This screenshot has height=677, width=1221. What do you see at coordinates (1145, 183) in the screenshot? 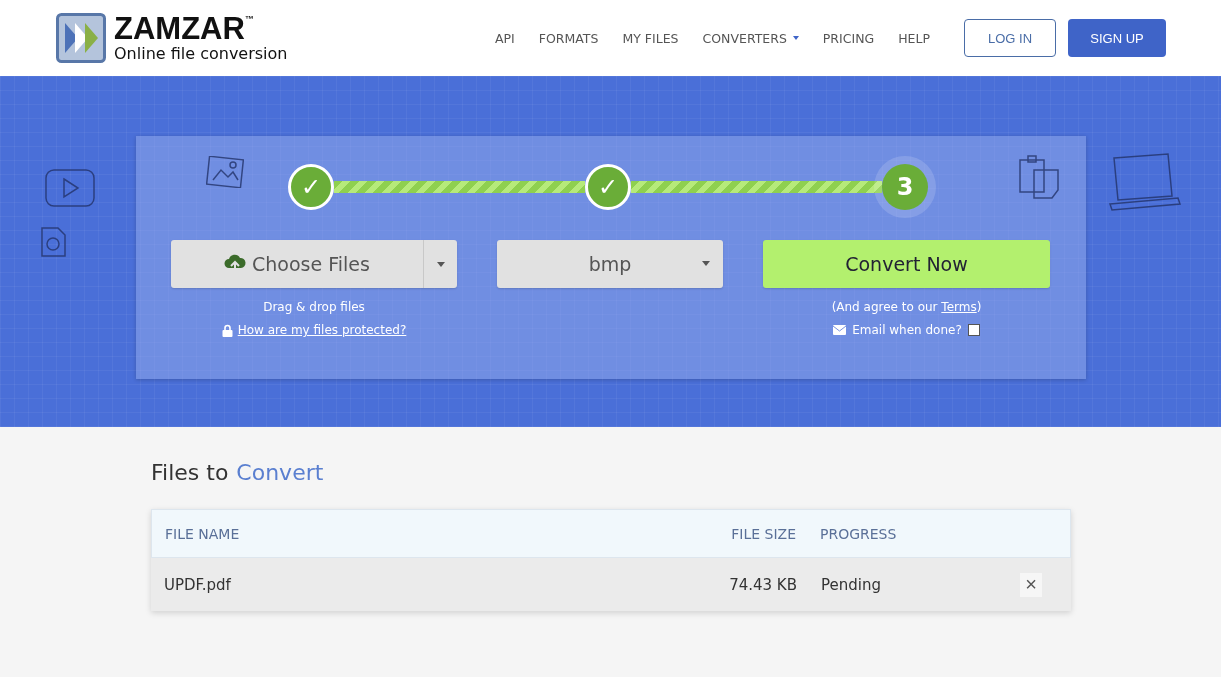
I see `laptop-icon` at bounding box center [1145, 183].